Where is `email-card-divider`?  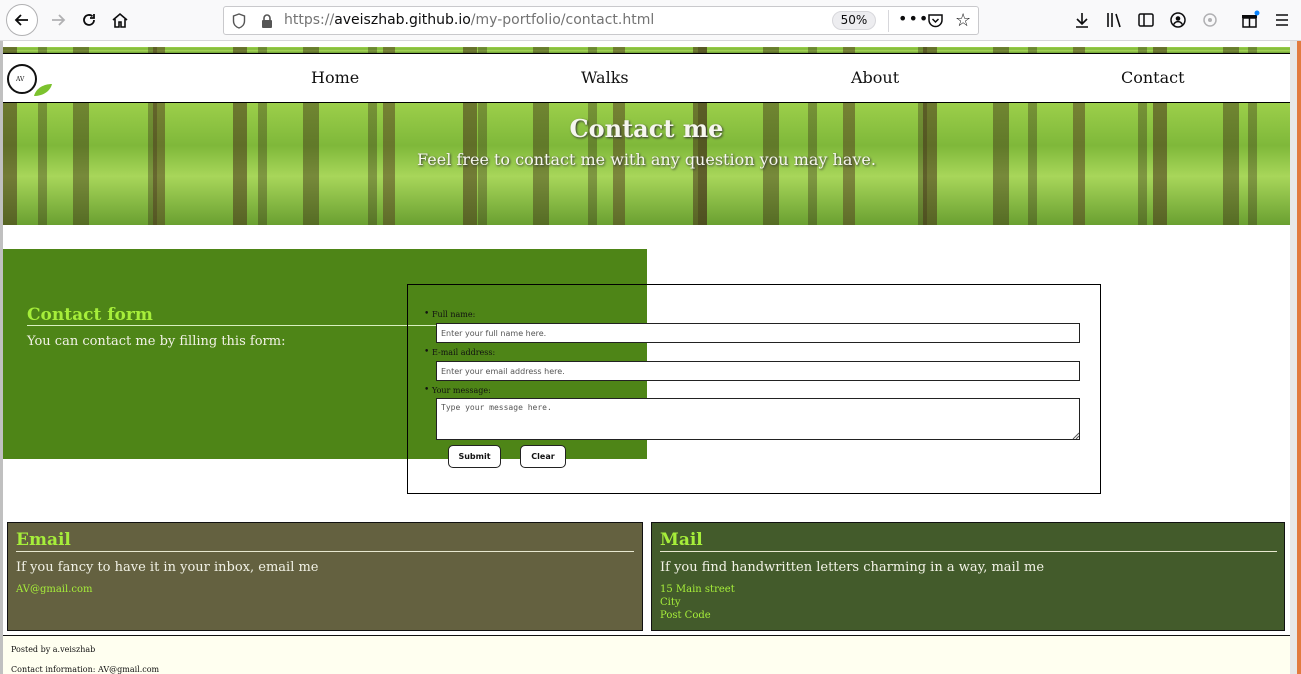 email-card-divider is located at coordinates (325, 551).